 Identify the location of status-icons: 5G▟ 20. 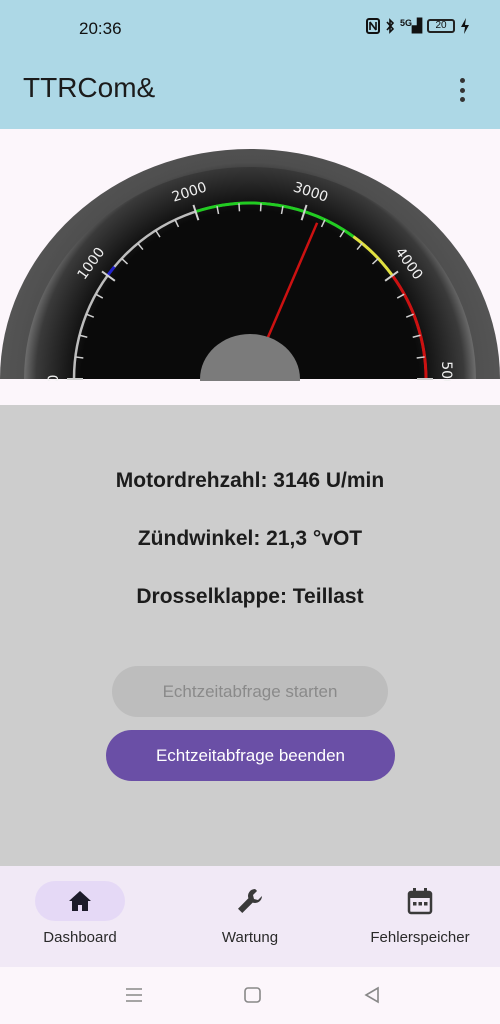
(417, 26).